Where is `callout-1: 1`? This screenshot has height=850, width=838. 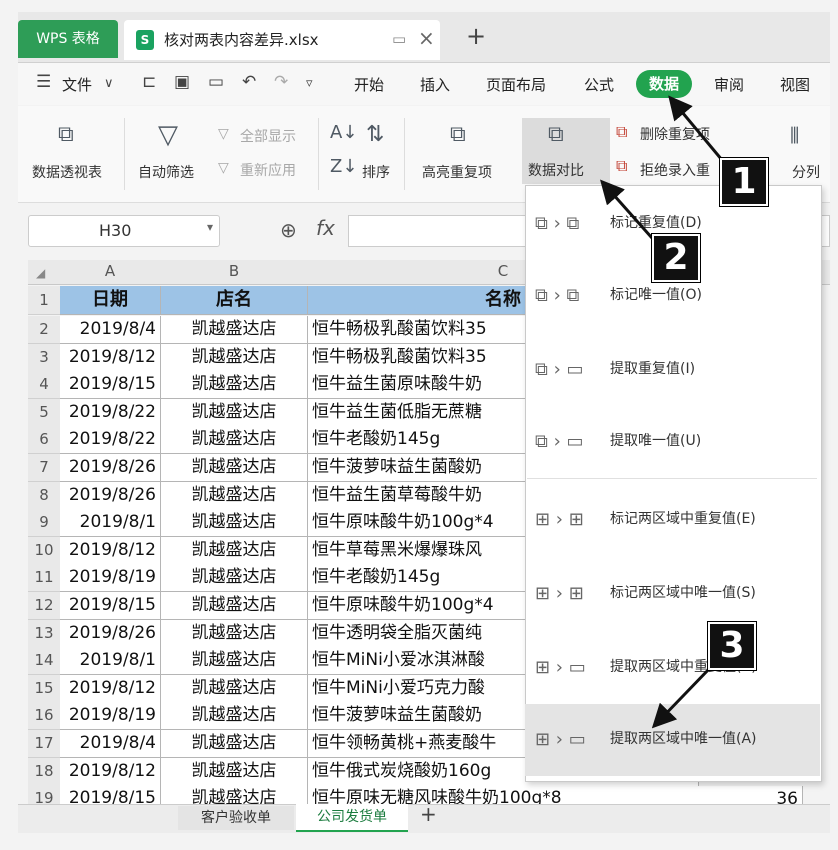 callout-1: 1 is located at coordinates (744, 182).